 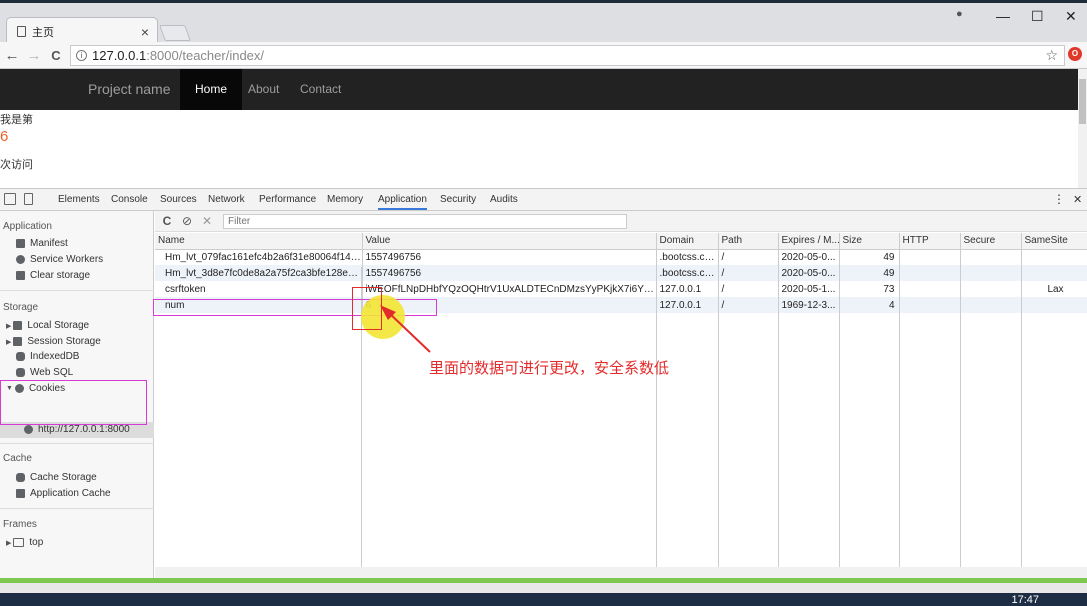 What do you see at coordinates (55, 356) in the screenshot?
I see `sidebar-item-label: IndexedDB` at bounding box center [55, 356].